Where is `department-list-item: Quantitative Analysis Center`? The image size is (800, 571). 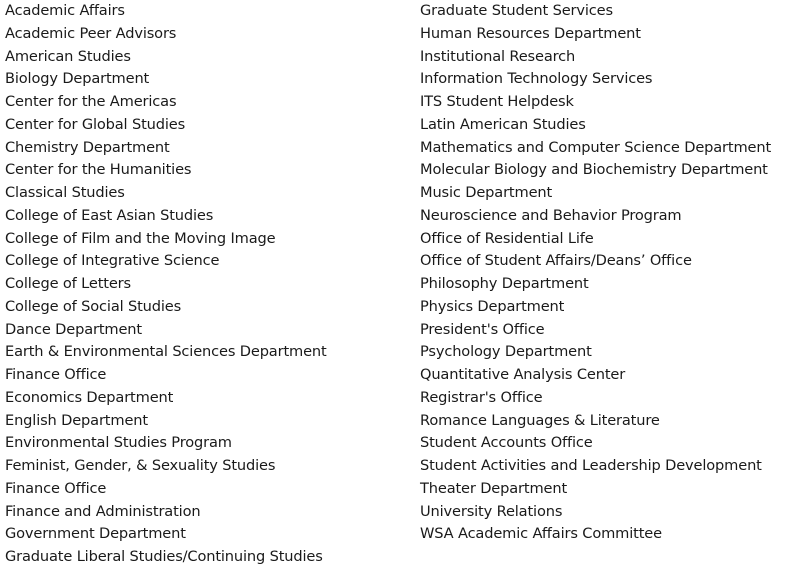 department-list-item: Quantitative Analysis Center is located at coordinates (523, 374).